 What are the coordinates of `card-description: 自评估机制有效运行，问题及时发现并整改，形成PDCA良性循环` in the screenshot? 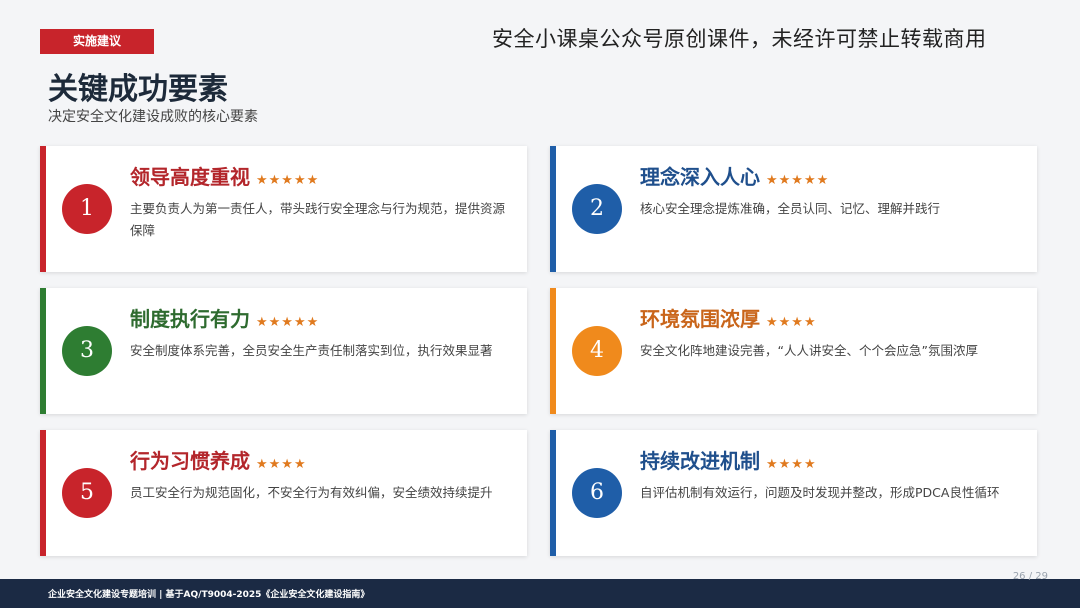 It's located at (820, 492).